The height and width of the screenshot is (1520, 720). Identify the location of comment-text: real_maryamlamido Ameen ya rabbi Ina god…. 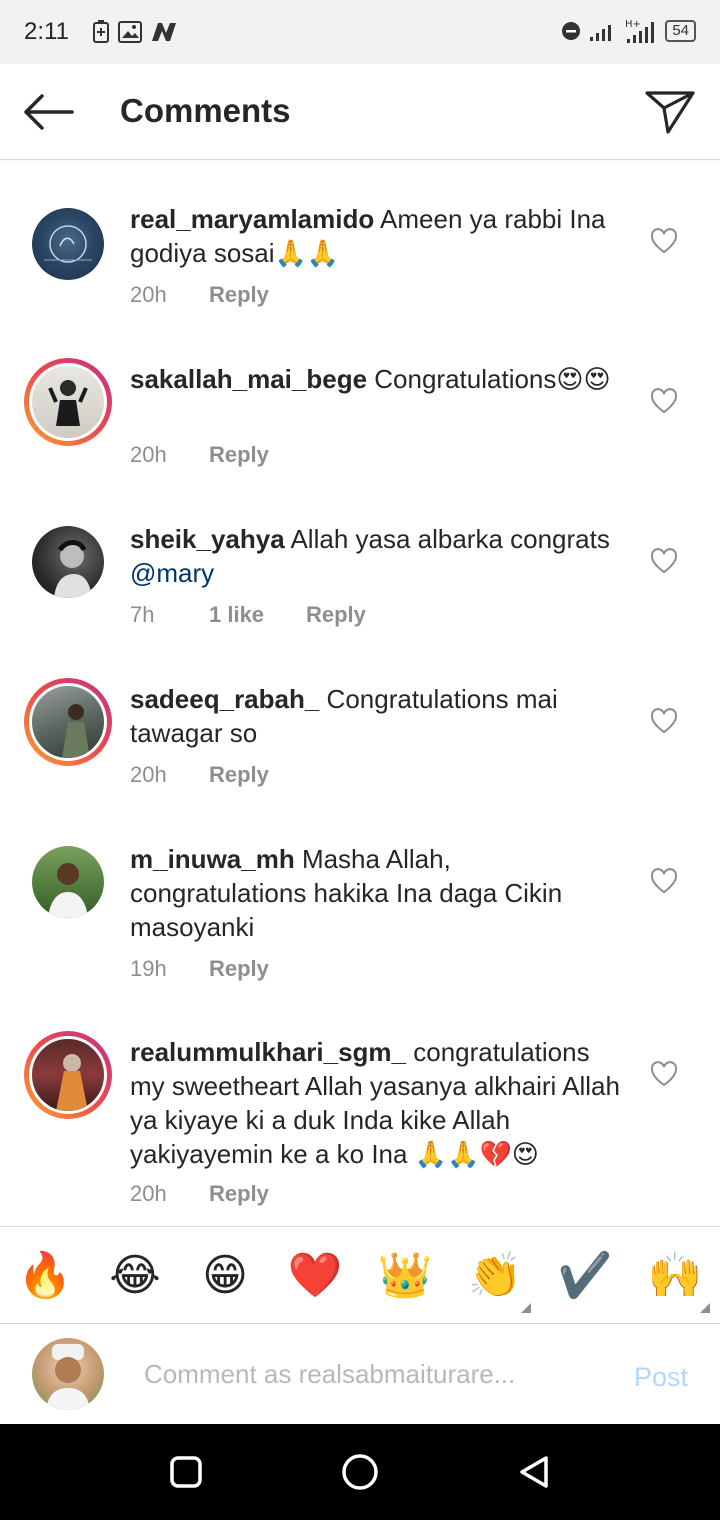
(380, 236).